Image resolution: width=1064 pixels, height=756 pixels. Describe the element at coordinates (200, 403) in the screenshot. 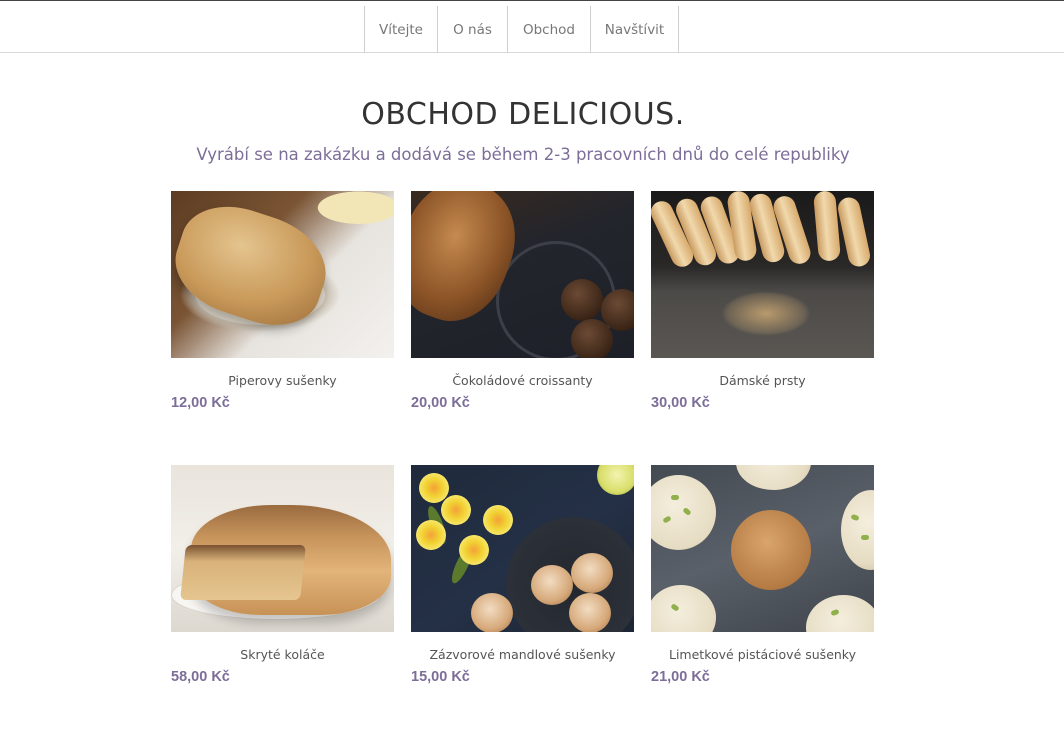

I see `product-price: 12,00 Kč` at that location.